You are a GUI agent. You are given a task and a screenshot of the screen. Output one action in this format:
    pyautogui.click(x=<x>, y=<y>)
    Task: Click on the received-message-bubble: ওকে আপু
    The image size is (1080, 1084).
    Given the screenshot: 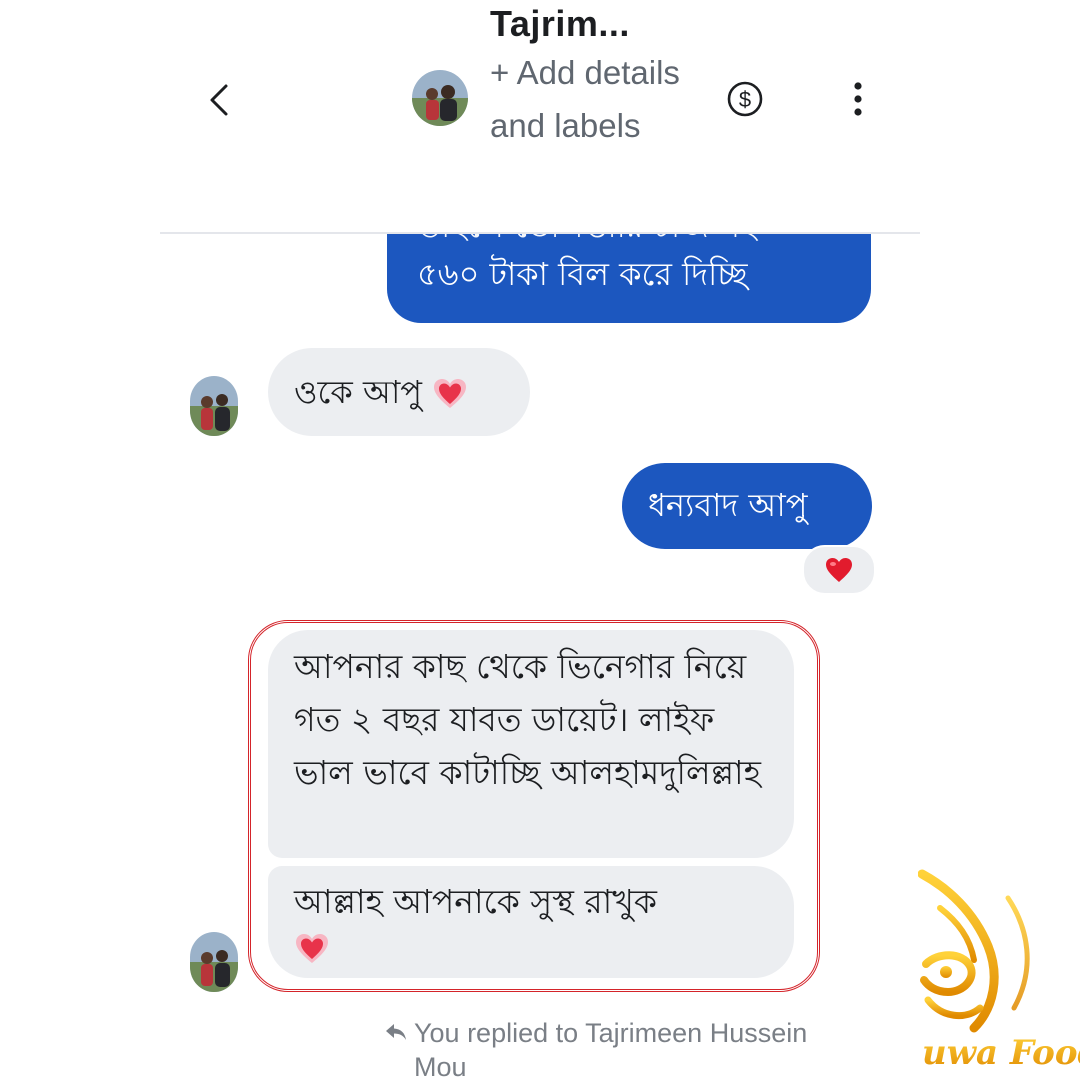 What is the action you would take?
    pyautogui.click(x=399, y=392)
    